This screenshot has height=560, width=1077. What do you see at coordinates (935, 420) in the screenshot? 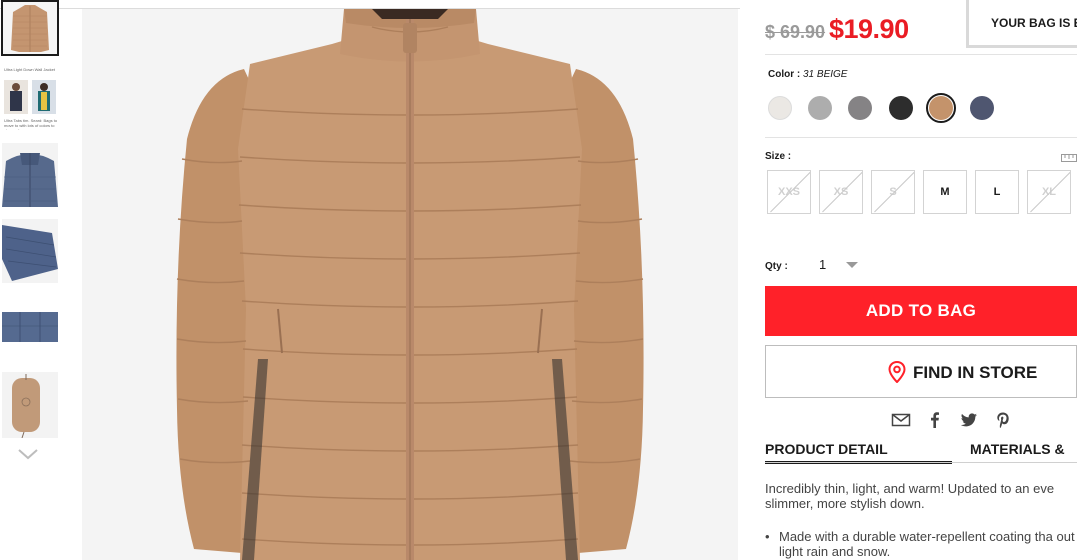
I see `facebook-icon` at bounding box center [935, 420].